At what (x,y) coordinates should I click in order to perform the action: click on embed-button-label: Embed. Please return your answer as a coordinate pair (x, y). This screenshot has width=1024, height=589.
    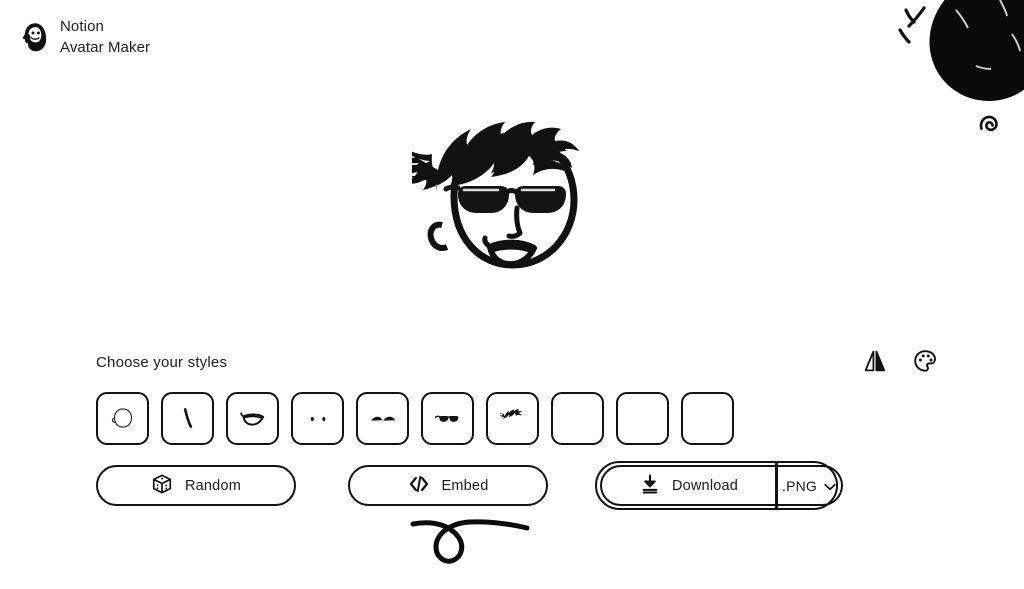
    Looking at the image, I should click on (465, 485).